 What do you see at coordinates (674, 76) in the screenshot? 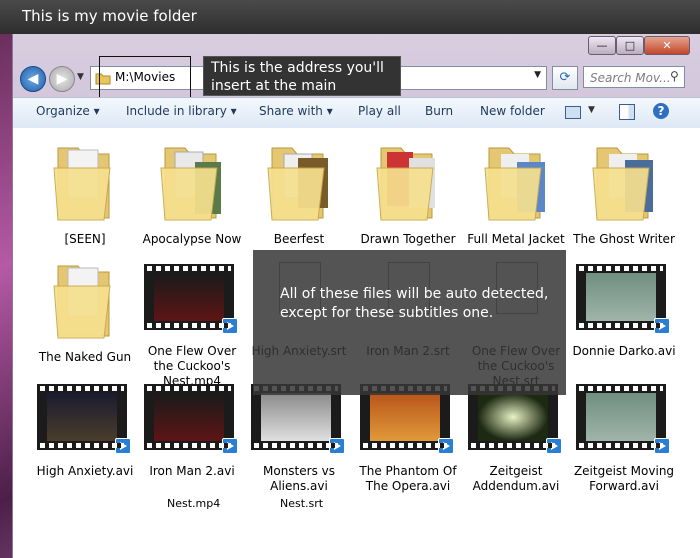
I see `search-icon: ⚲` at bounding box center [674, 76].